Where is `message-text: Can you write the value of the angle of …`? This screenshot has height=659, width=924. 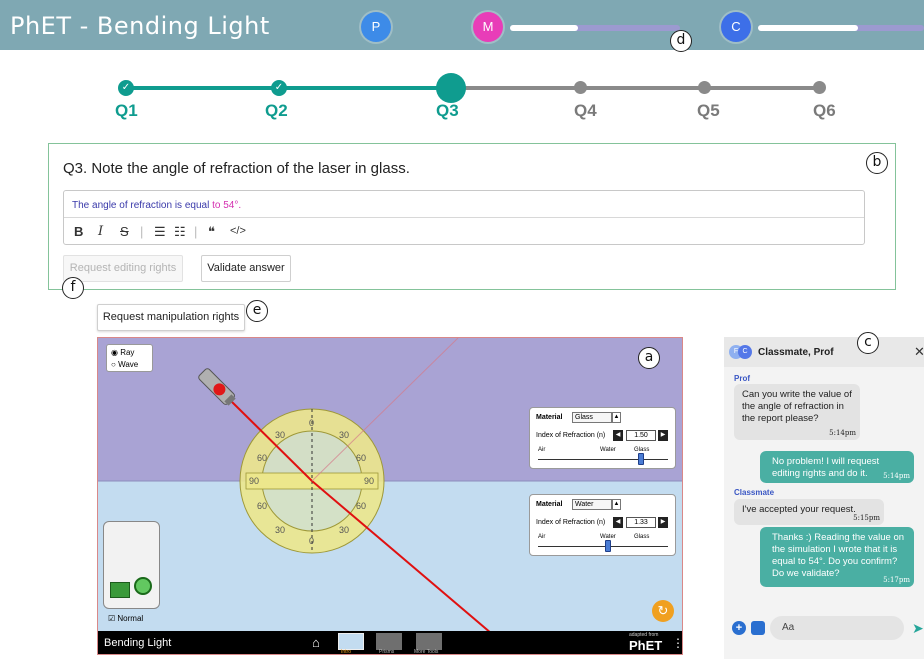 message-text: Can you write the value of the angle of … is located at coordinates (797, 406).